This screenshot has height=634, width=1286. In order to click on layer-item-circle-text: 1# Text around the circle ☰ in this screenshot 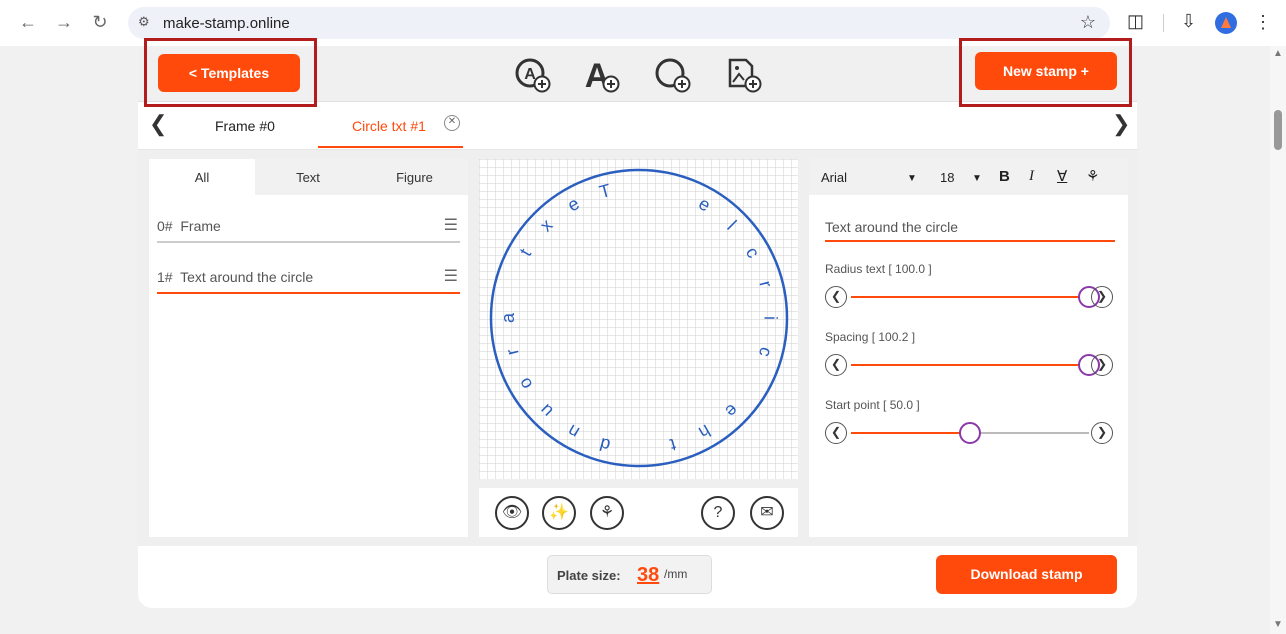, I will do `click(308, 277)`.